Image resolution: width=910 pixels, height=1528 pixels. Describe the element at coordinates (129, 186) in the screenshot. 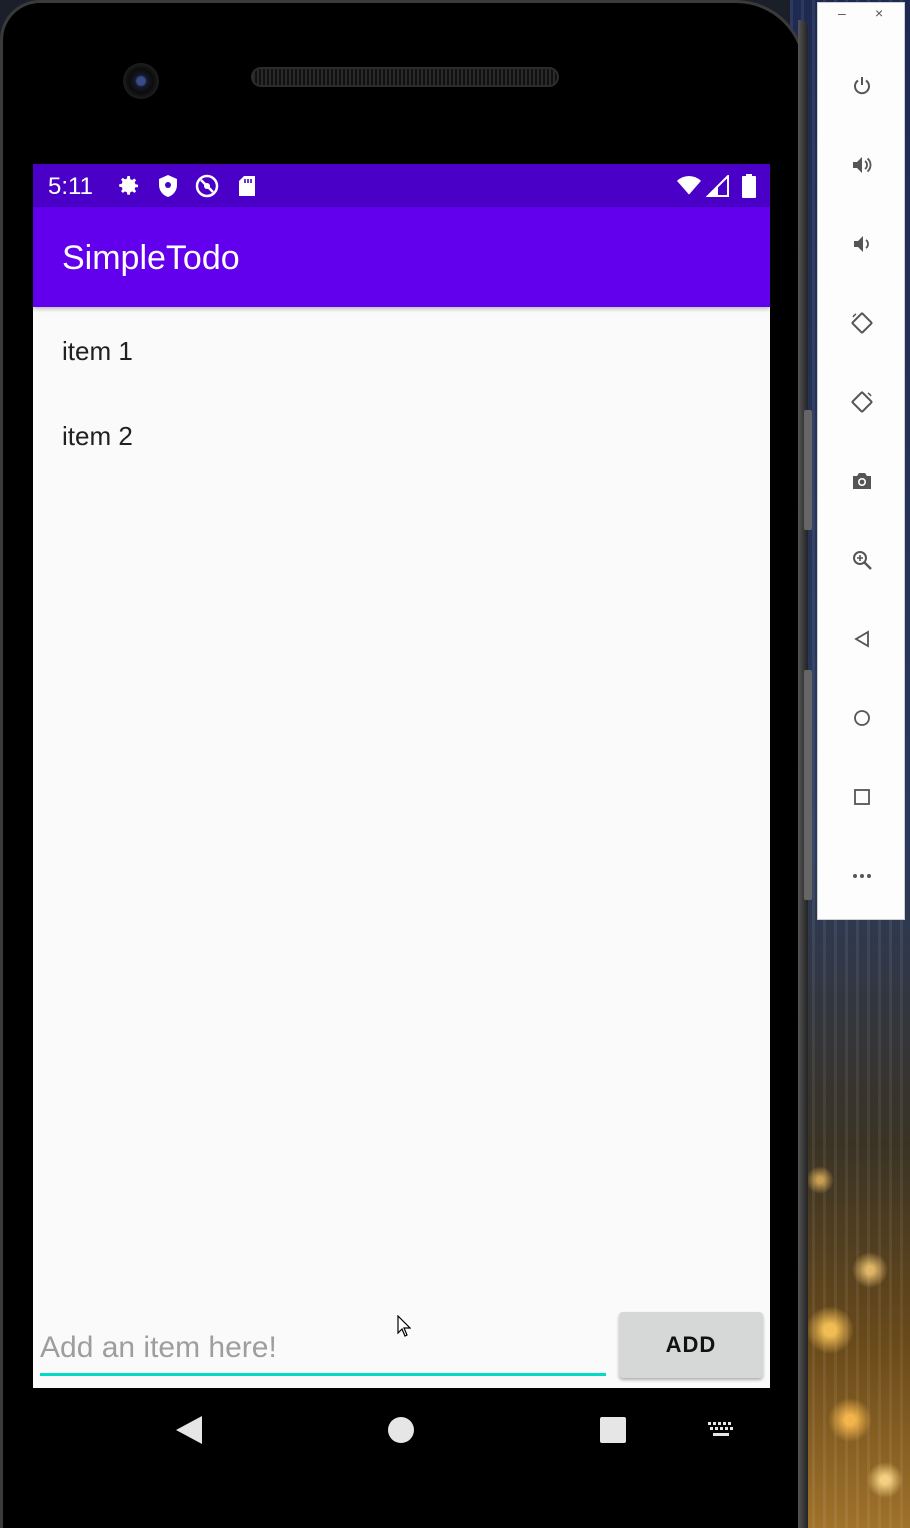

I see `settings-icon` at that location.